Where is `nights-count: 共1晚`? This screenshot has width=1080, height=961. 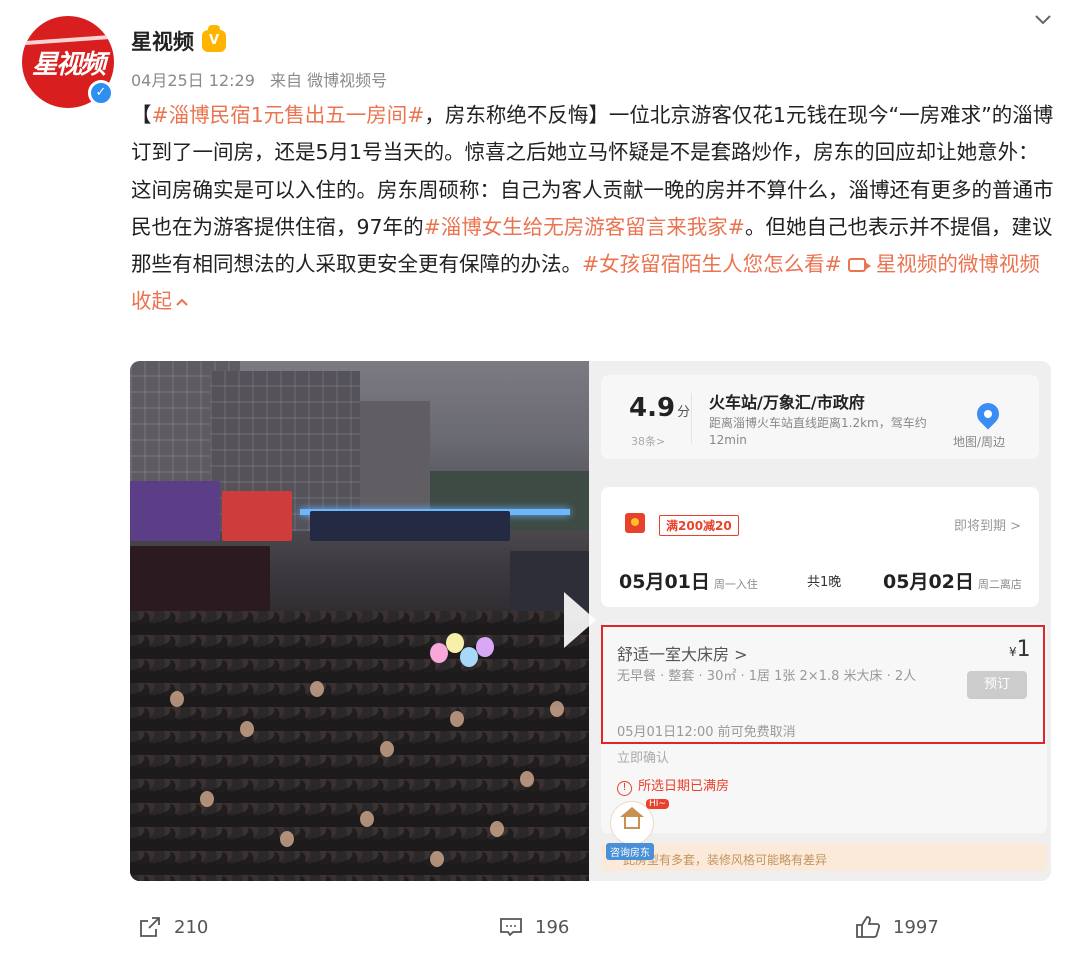
nights-count: 共1晚 is located at coordinates (824, 582).